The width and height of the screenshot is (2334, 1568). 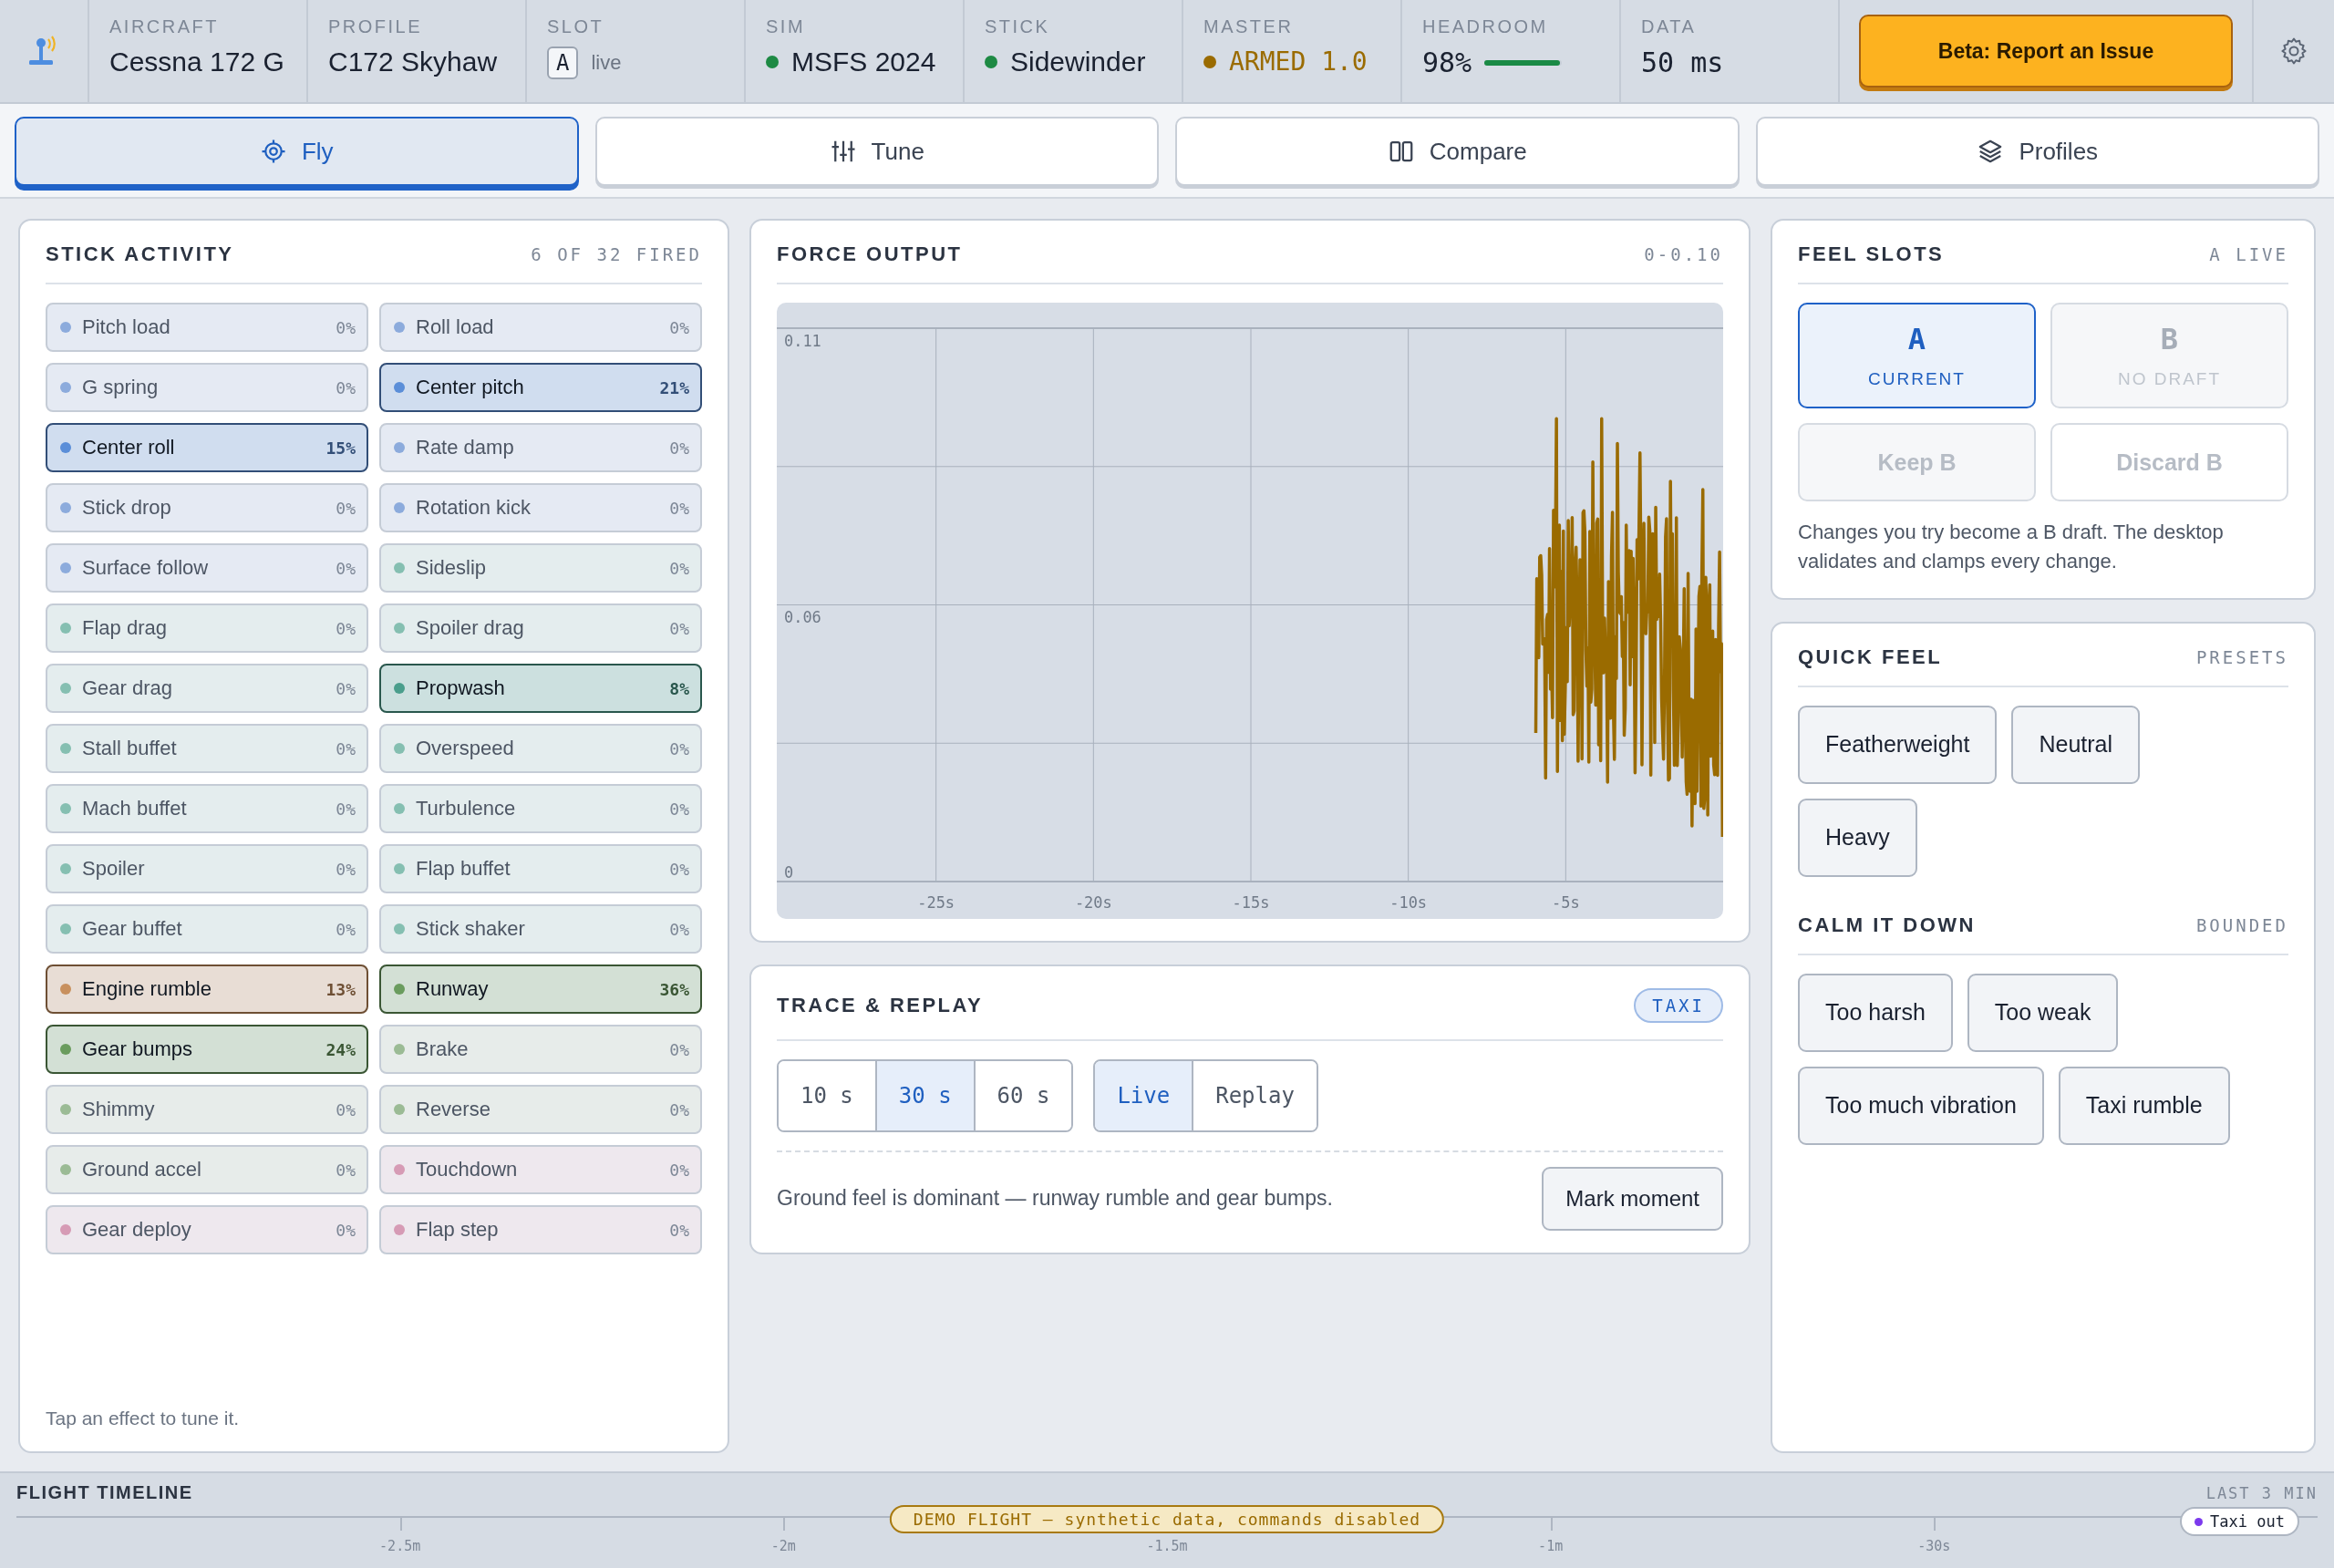 What do you see at coordinates (541, 990) in the screenshot?
I see `effect-item: Runway 36%` at bounding box center [541, 990].